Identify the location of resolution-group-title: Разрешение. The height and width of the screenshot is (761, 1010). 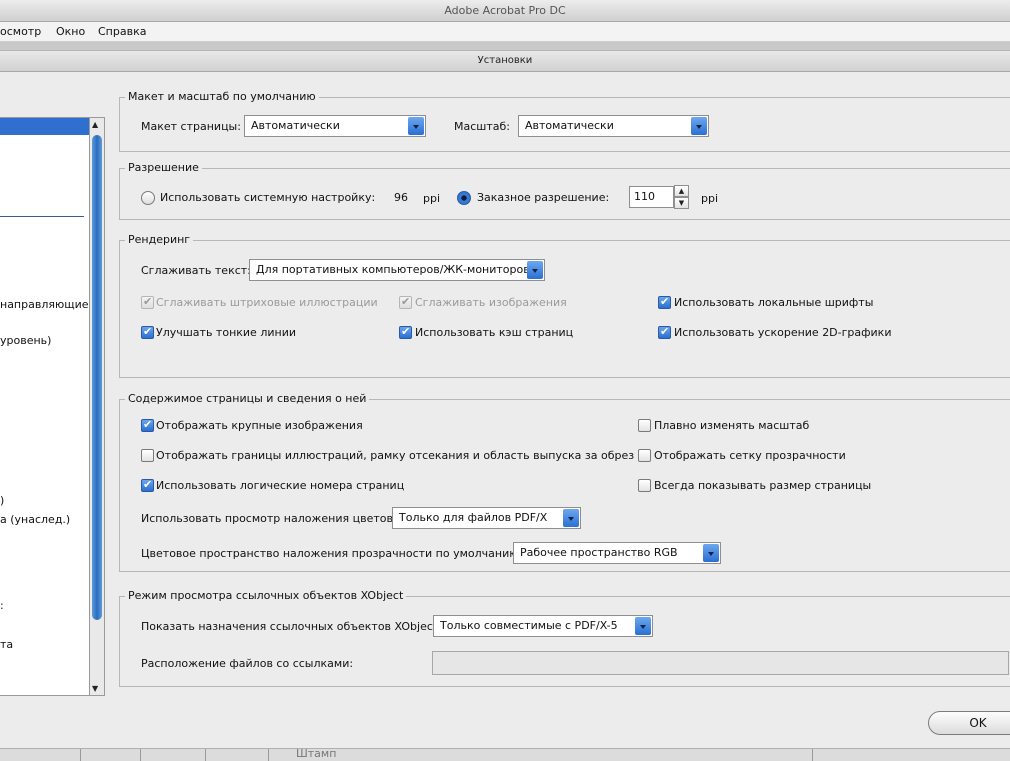
(163, 167).